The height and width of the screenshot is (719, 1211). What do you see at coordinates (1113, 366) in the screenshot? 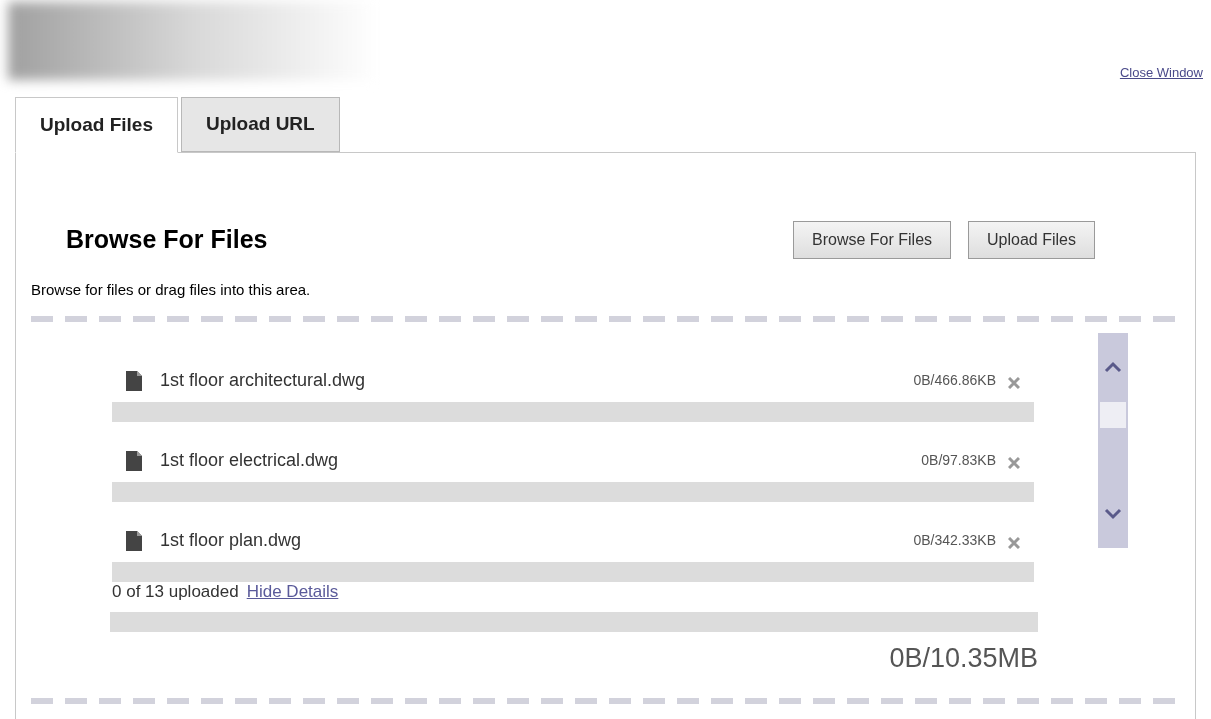
I see `scroll-up-icon` at bounding box center [1113, 366].